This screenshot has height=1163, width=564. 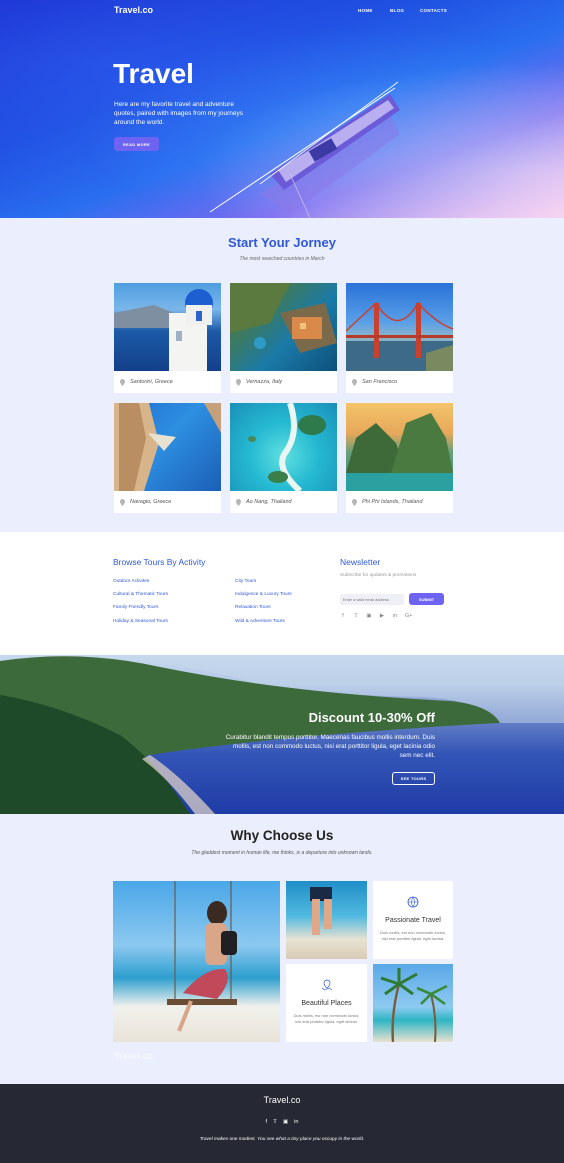 I want to click on tour-link-relaxation: Relaxation Tours, so click(x=253, y=607).